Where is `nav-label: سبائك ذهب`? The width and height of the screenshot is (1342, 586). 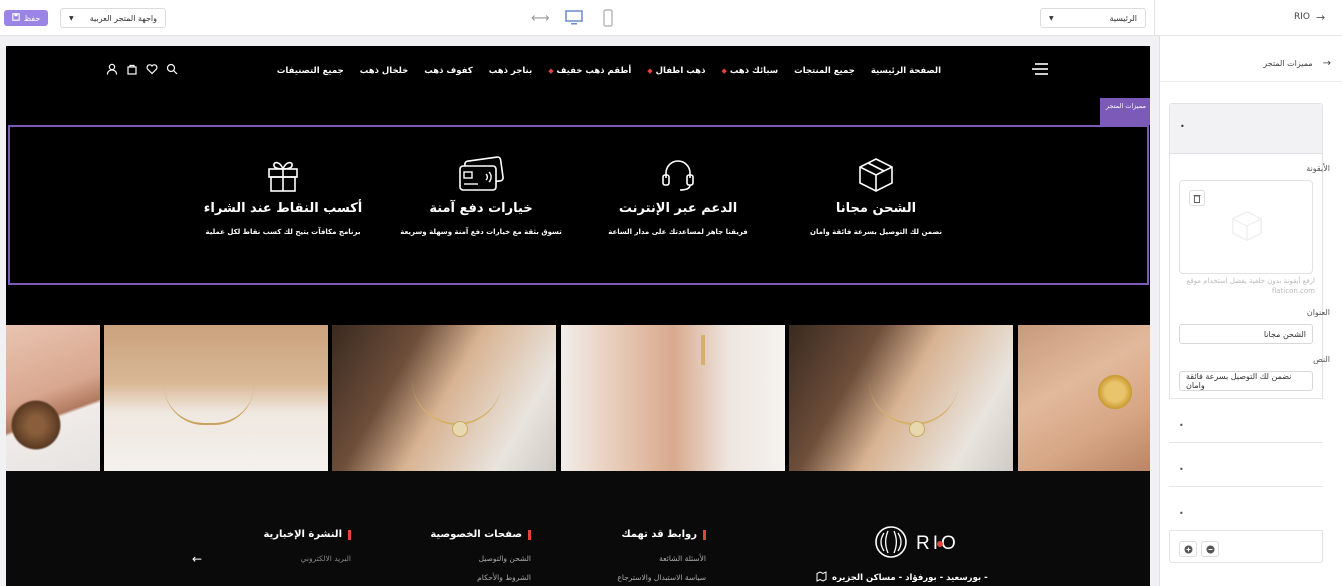 nav-label: سبائك ذهب is located at coordinates (754, 71).